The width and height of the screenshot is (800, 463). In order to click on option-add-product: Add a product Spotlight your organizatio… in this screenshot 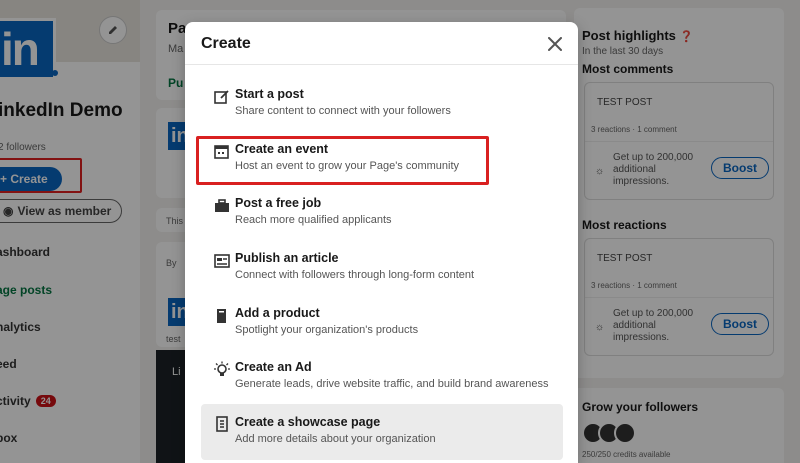, I will do `click(382, 326)`.